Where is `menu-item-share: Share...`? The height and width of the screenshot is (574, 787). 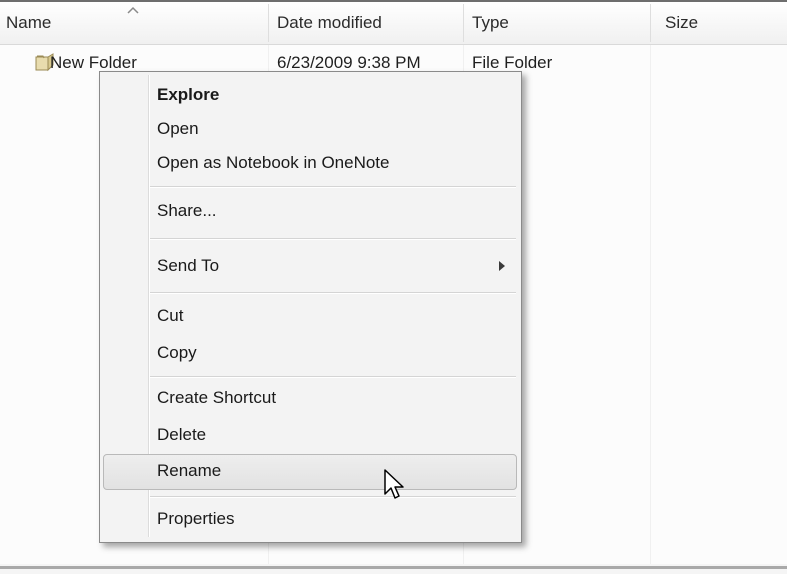
menu-item-share: Share... is located at coordinates (187, 211).